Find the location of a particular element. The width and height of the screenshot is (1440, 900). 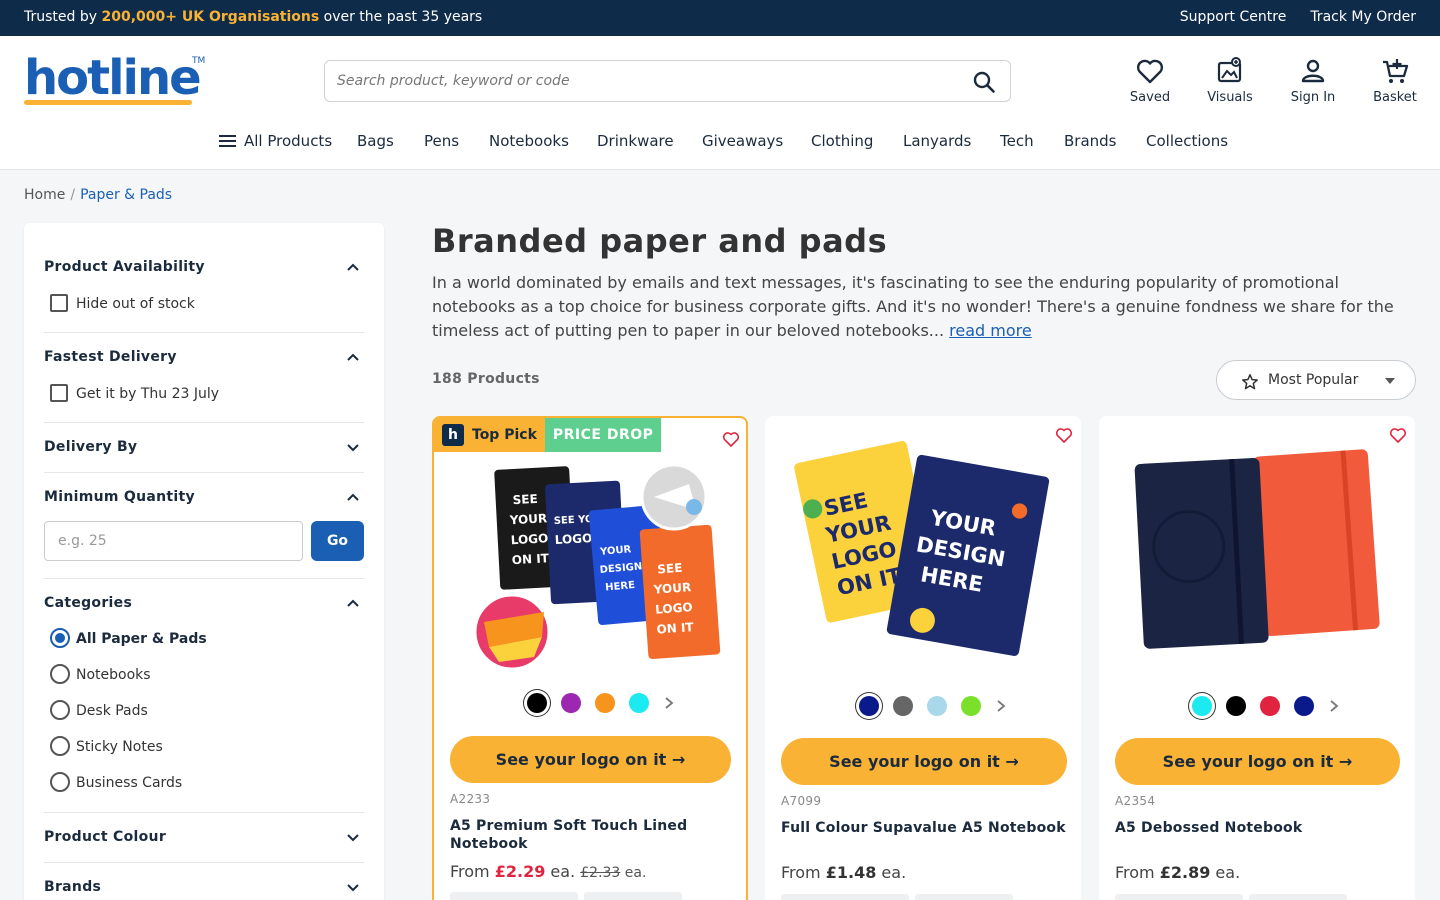

product-sku: A7099 is located at coordinates (801, 801).